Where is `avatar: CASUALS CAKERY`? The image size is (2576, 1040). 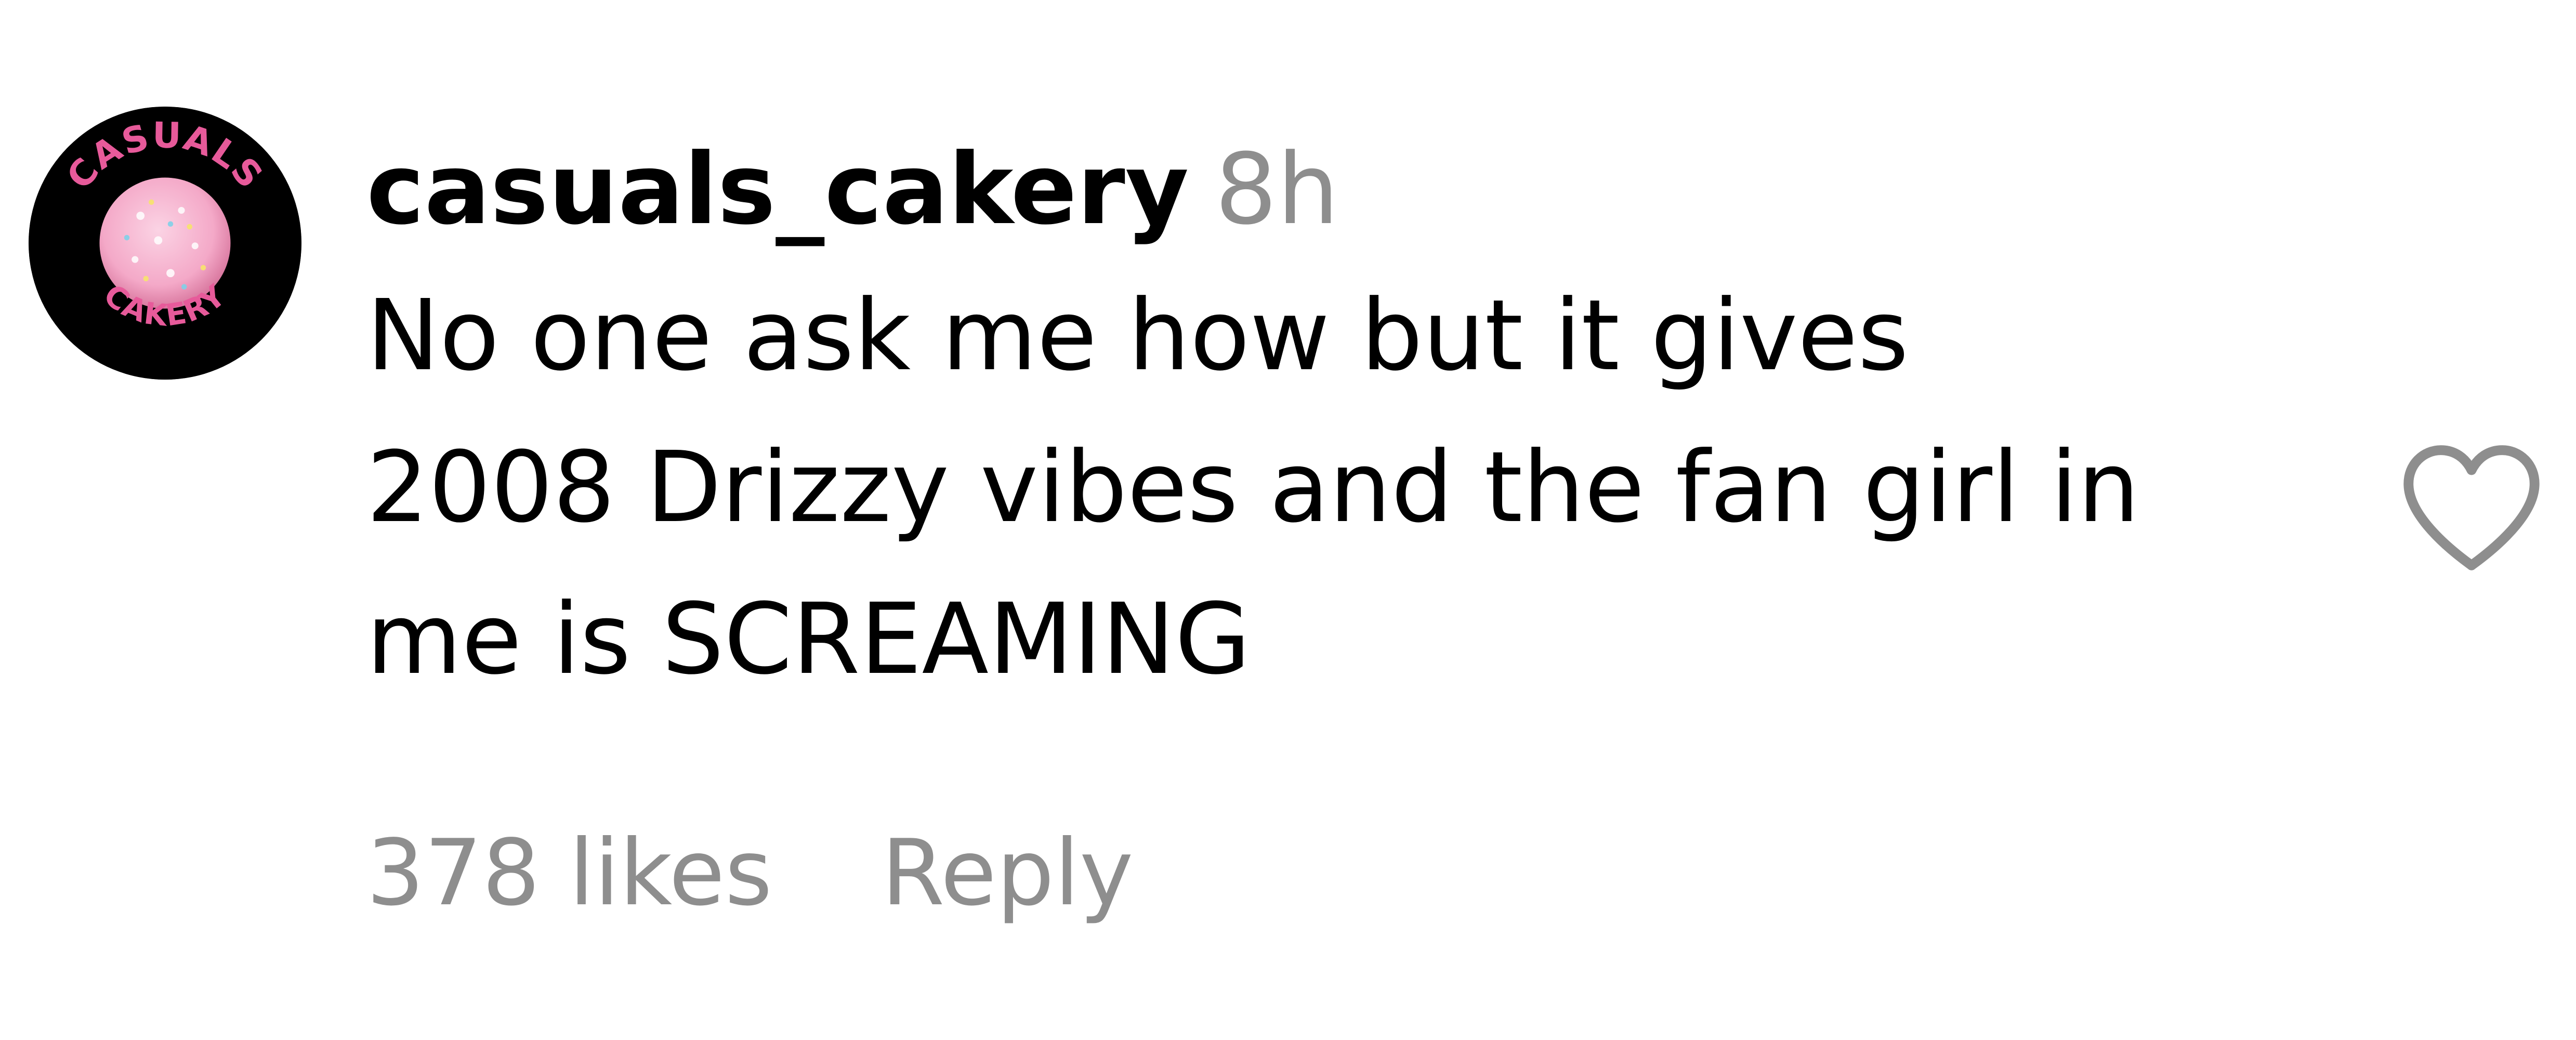
avatar: CASUALS CAKERY is located at coordinates (165, 243).